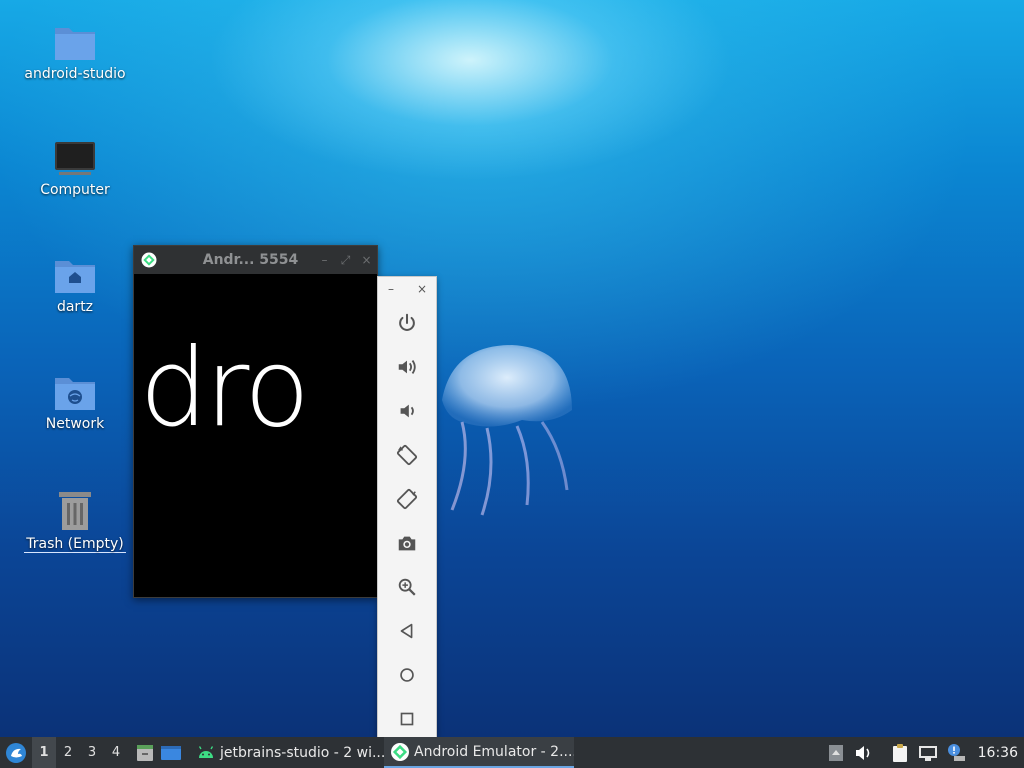 The height and width of the screenshot is (768, 1024). What do you see at coordinates (324, 260) in the screenshot?
I see `window-minimize-button: –` at bounding box center [324, 260].